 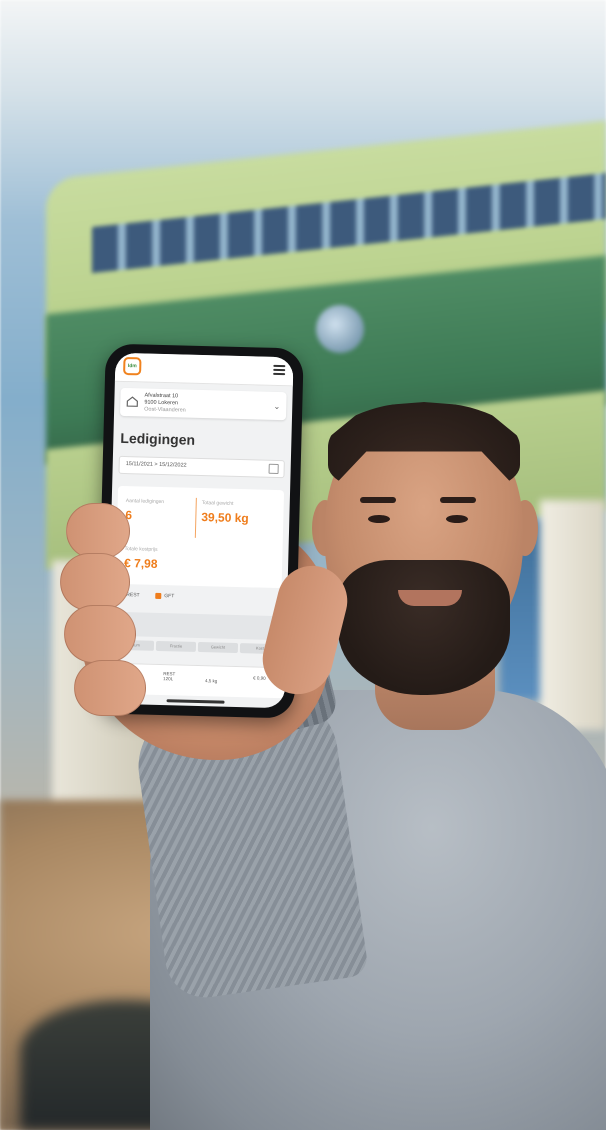 I want to click on person-eyebrow-right, so click(x=458, y=500).